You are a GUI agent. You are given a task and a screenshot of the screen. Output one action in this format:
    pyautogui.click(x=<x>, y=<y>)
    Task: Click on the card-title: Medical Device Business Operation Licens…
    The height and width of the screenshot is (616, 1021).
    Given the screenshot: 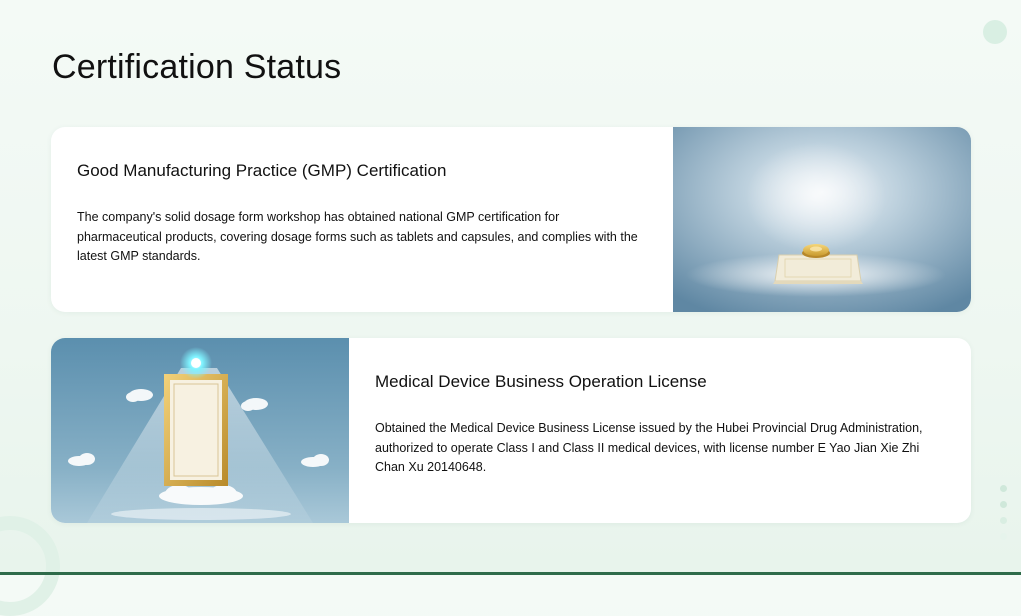 What is the action you would take?
    pyautogui.click(x=541, y=381)
    